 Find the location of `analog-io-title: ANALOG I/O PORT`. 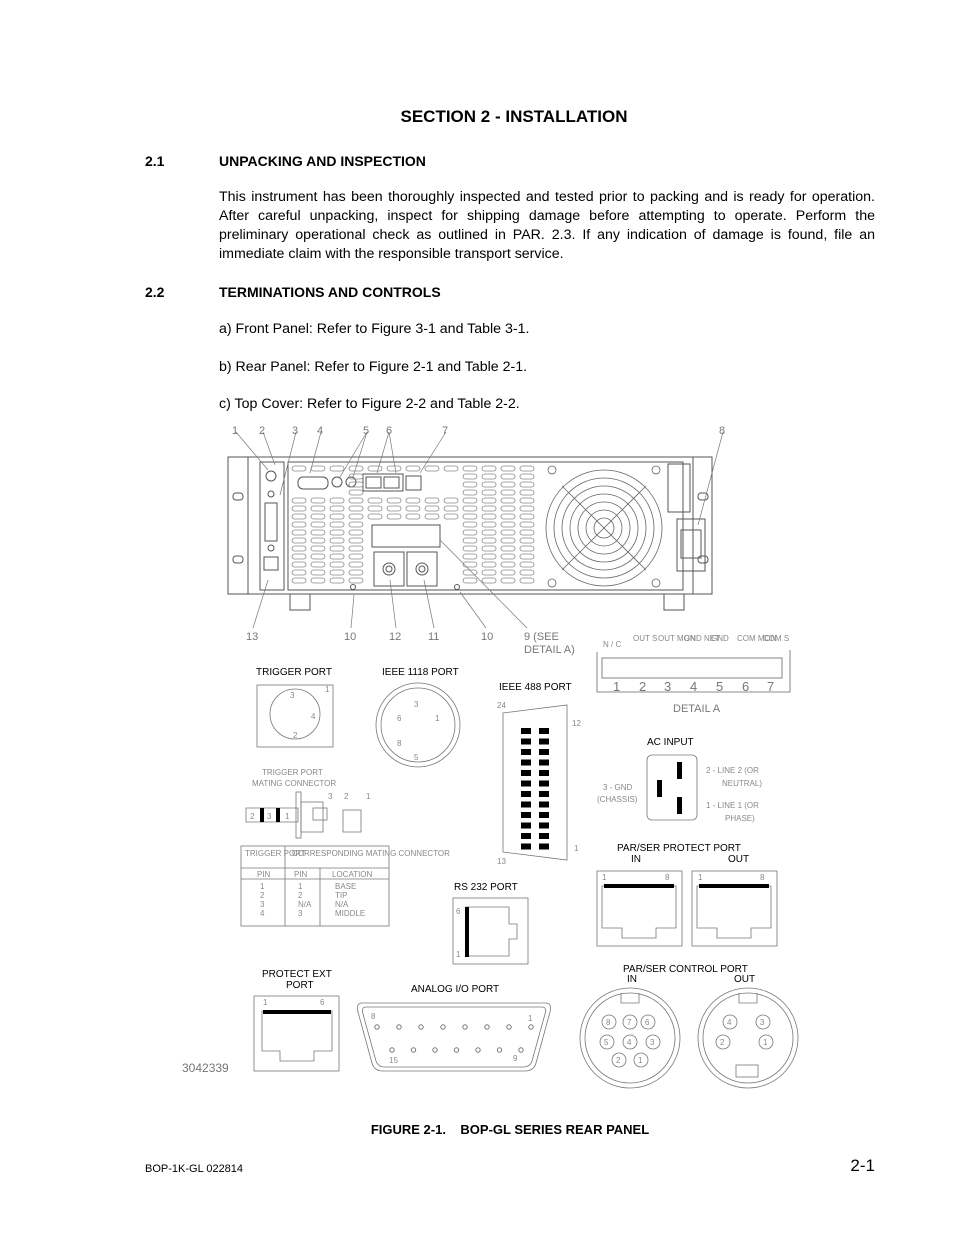

analog-io-title: ANALOG I/O PORT is located at coordinates (455, 989).